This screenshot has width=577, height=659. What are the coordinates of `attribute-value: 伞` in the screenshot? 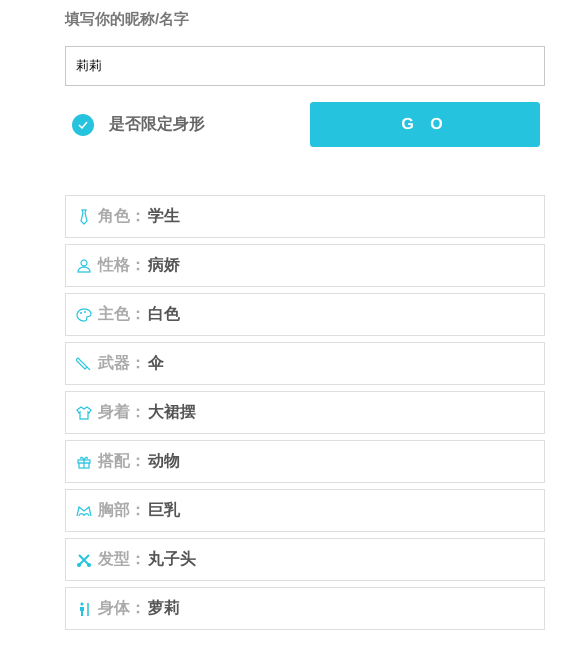 It's located at (156, 364).